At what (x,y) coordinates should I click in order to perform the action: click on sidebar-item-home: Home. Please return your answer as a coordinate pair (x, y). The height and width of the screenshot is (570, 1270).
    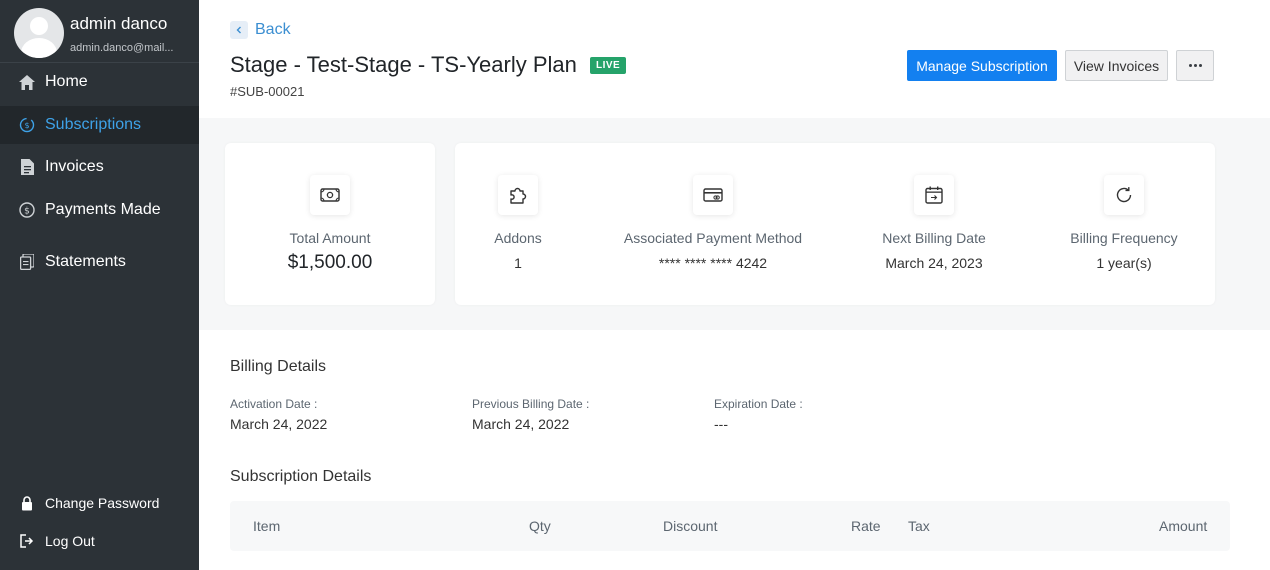
    Looking at the image, I should click on (99, 82).